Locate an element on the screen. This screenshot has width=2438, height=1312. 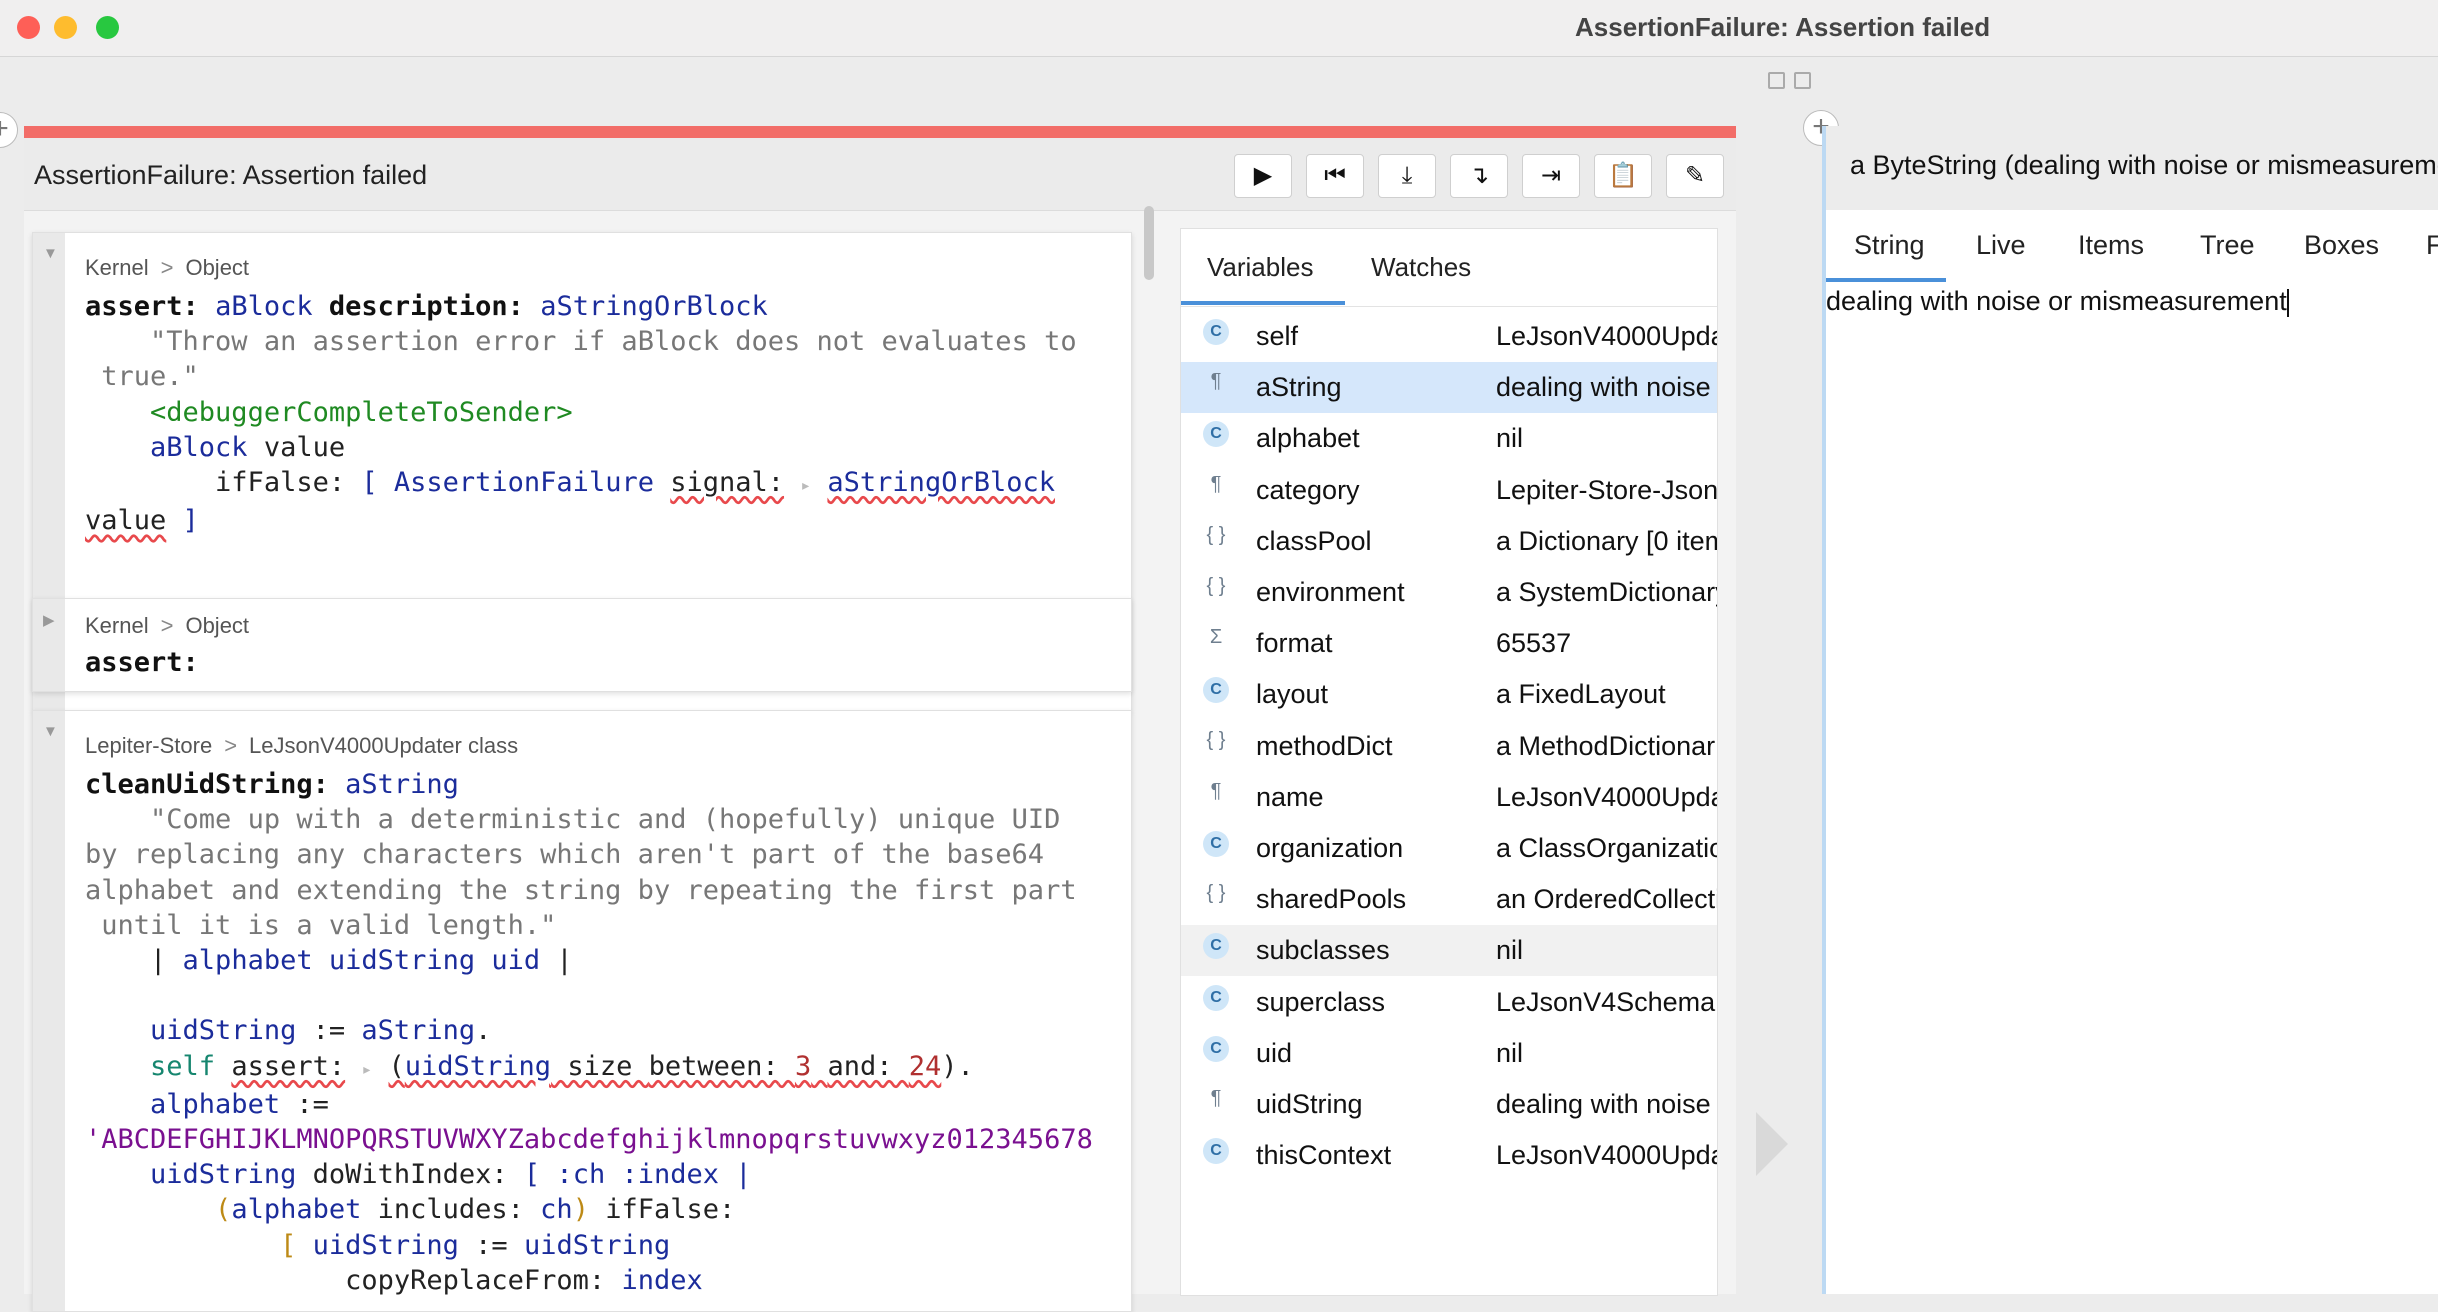
temps-bar: | is located at coordinates (166, 961).